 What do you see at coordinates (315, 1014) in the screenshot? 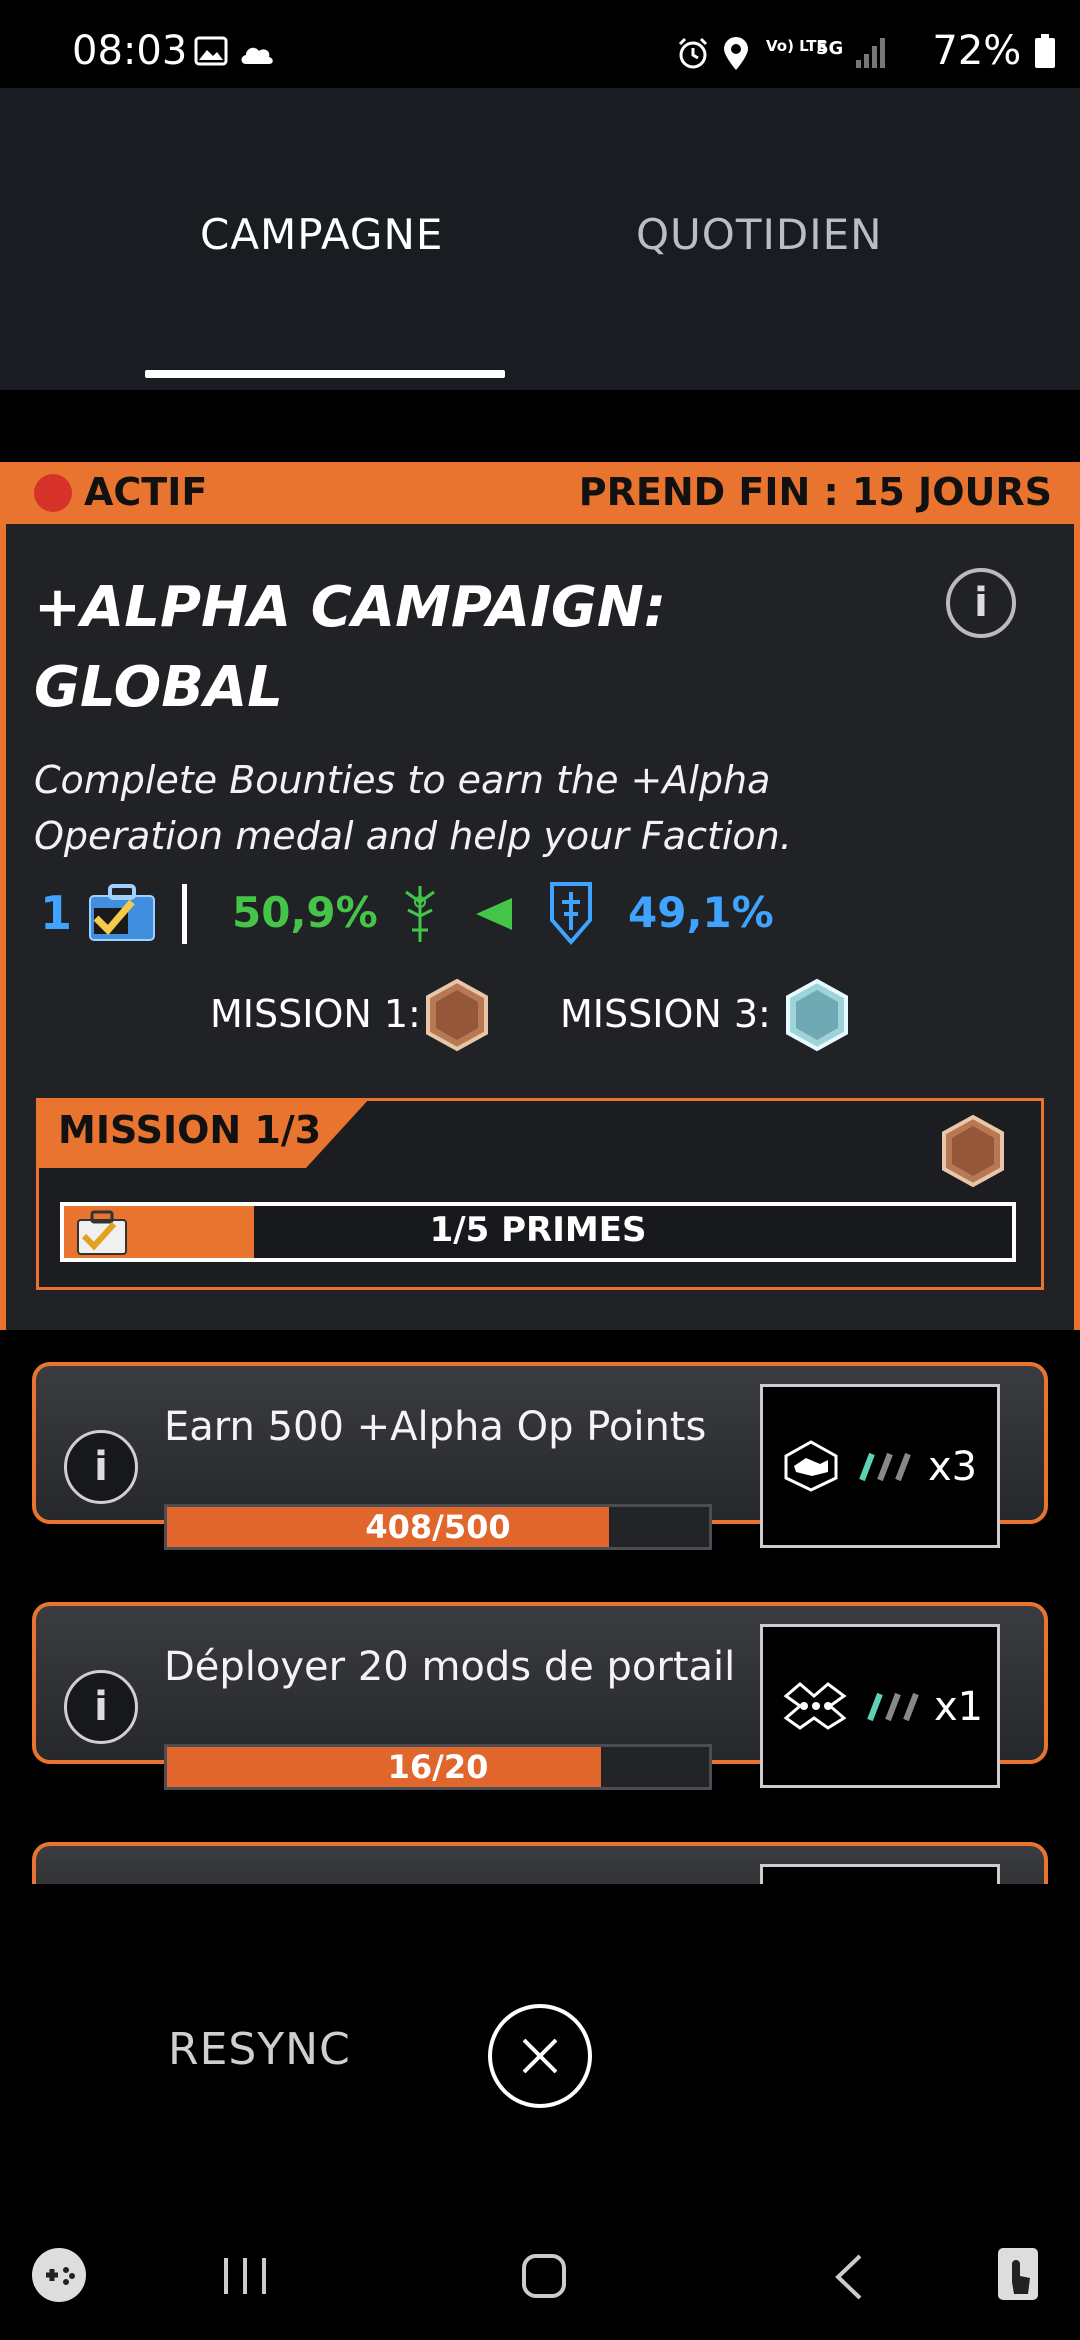
I see `mission1-label: MISSION 1:` at bounding box center [315, 1014].